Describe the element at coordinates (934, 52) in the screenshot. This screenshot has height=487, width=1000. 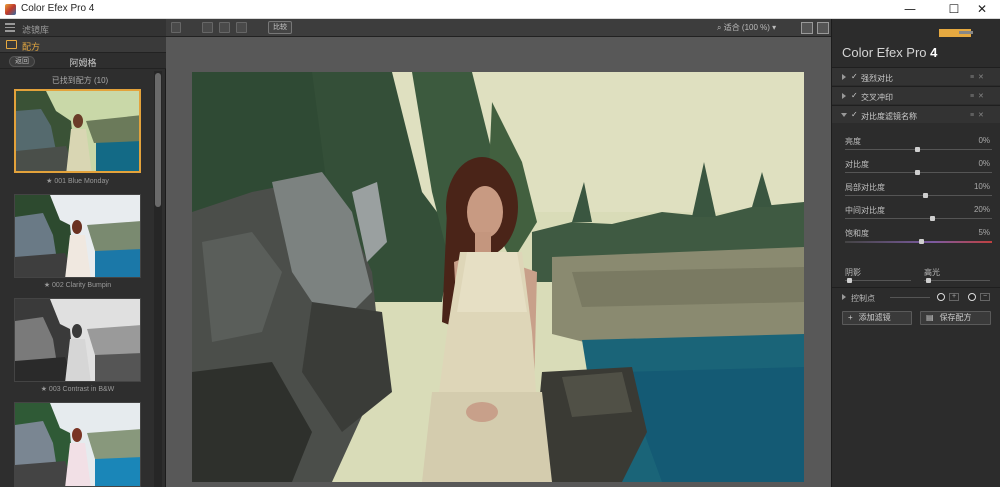
I see `app-version: 4` at that location.